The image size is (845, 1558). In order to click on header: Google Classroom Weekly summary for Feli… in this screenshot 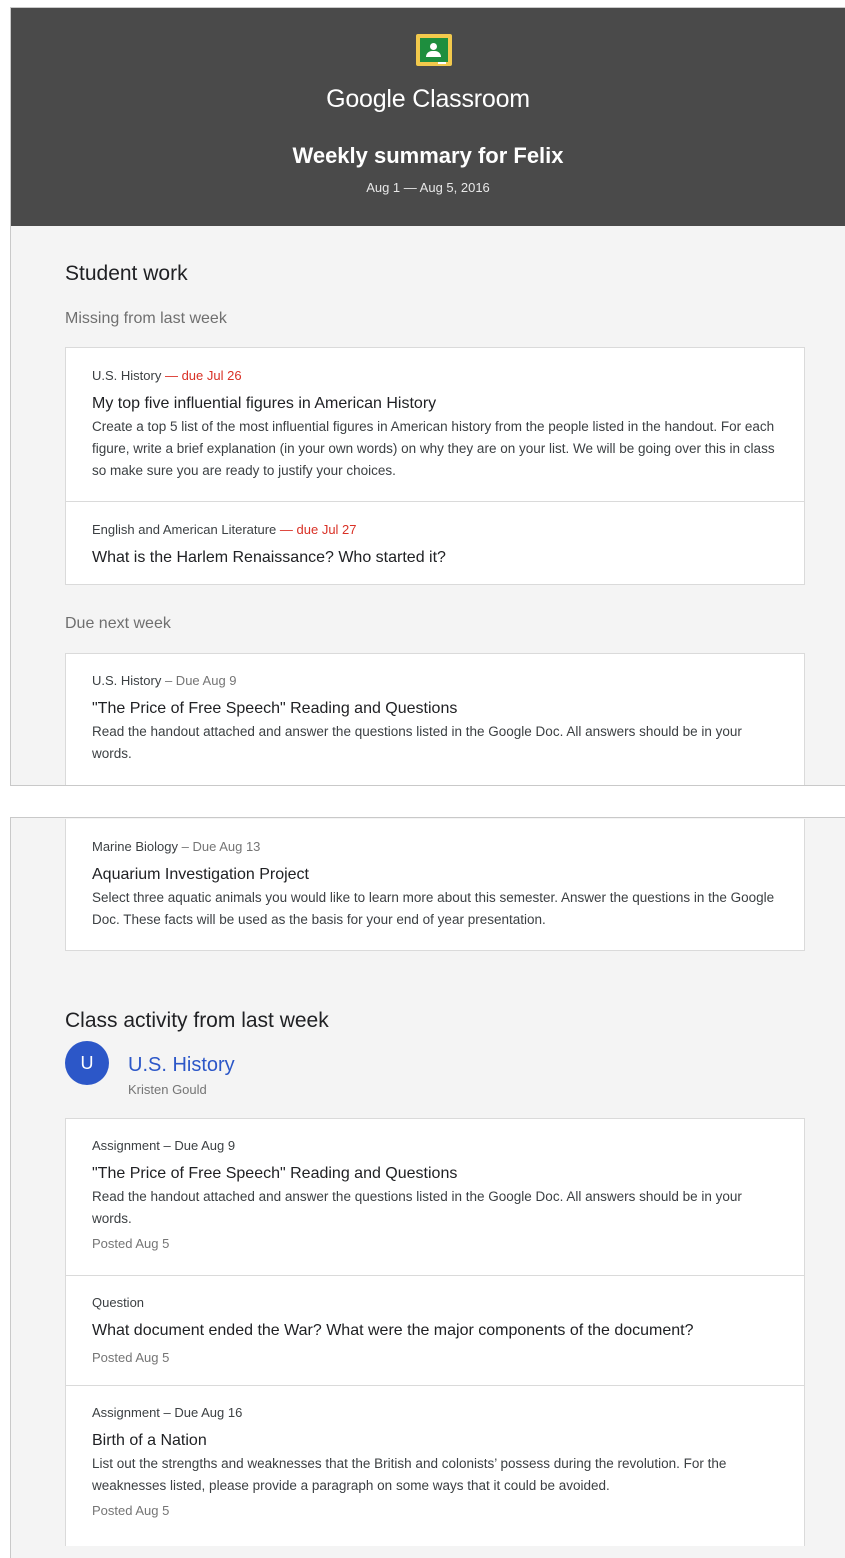, I will do `click(428, 117)`.